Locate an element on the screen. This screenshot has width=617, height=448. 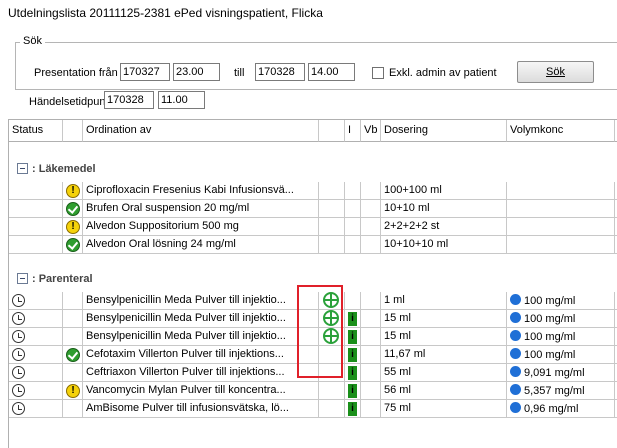
col-header-ordination: Ordination av is located at coordinates (201, 131).